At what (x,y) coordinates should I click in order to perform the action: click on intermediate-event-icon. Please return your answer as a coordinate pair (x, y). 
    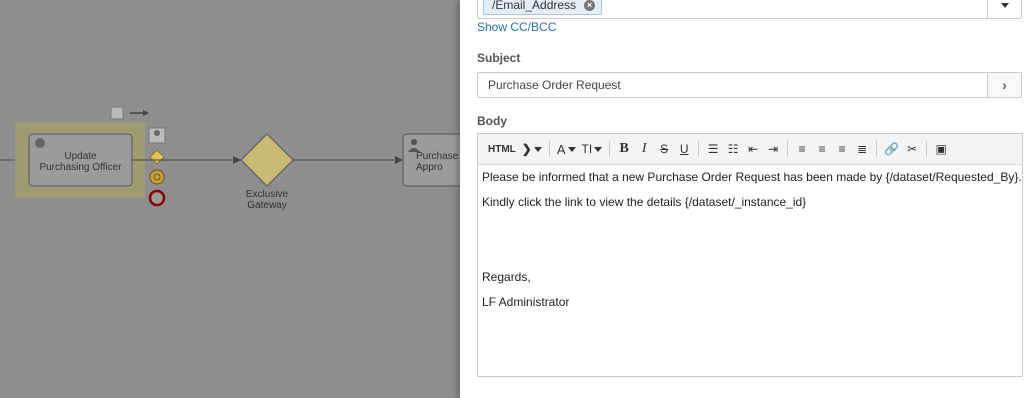
    Looking at the image, I should click on (157, 177).